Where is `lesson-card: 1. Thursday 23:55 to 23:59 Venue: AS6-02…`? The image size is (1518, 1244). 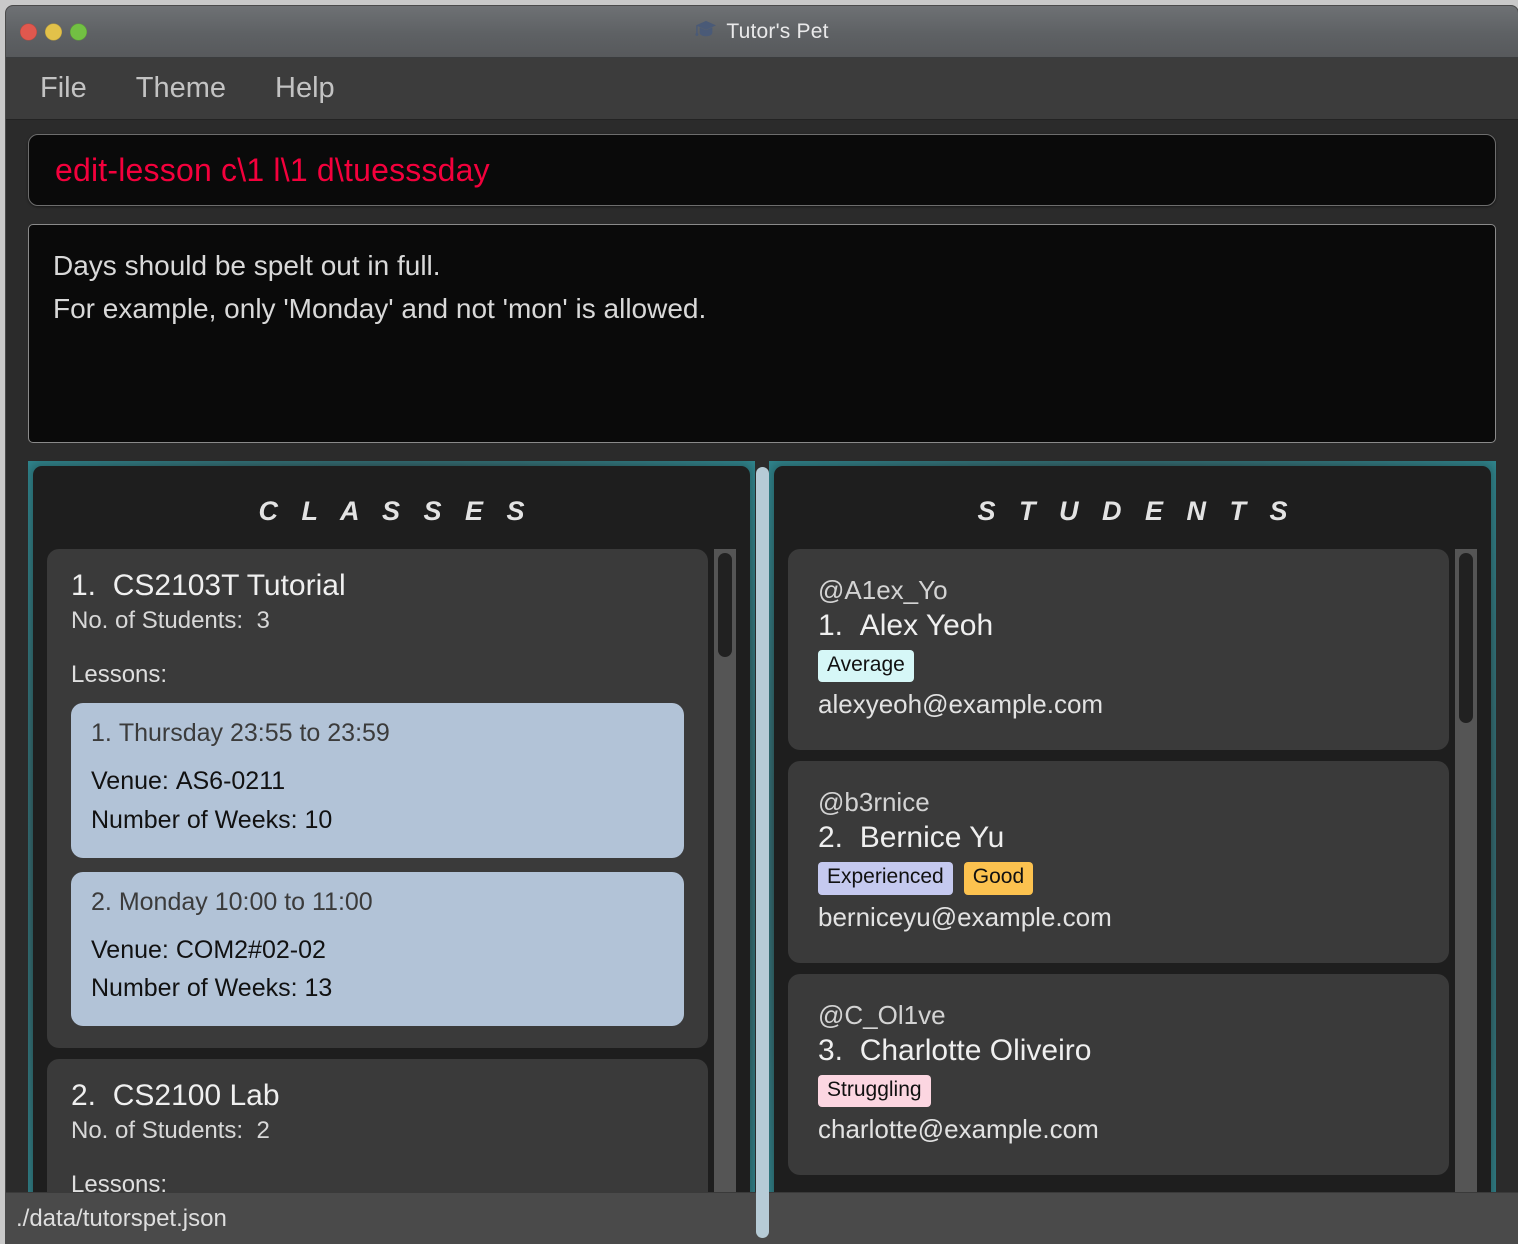 lesson-card: 1. Thursday 23:55 to 23:59 Venue: AS6-02… is located at coordinates (377, 780).